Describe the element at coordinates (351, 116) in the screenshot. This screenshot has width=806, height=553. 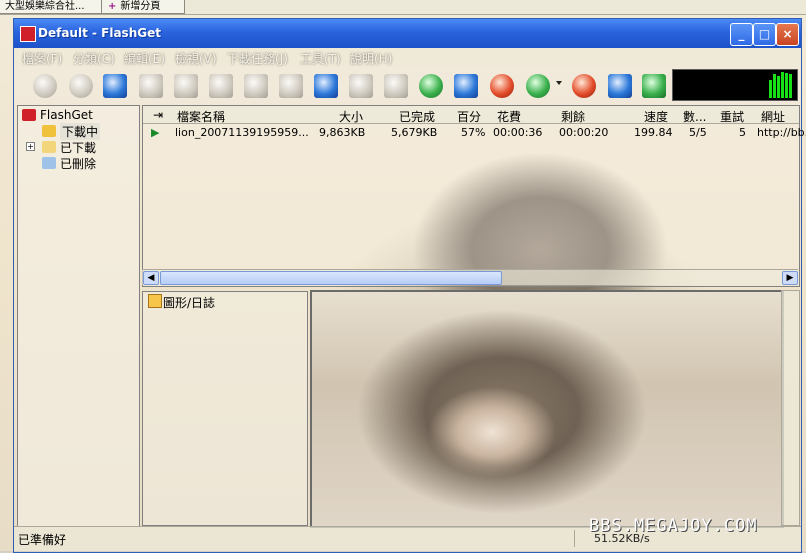
I see `column-size: 大小` at that location.